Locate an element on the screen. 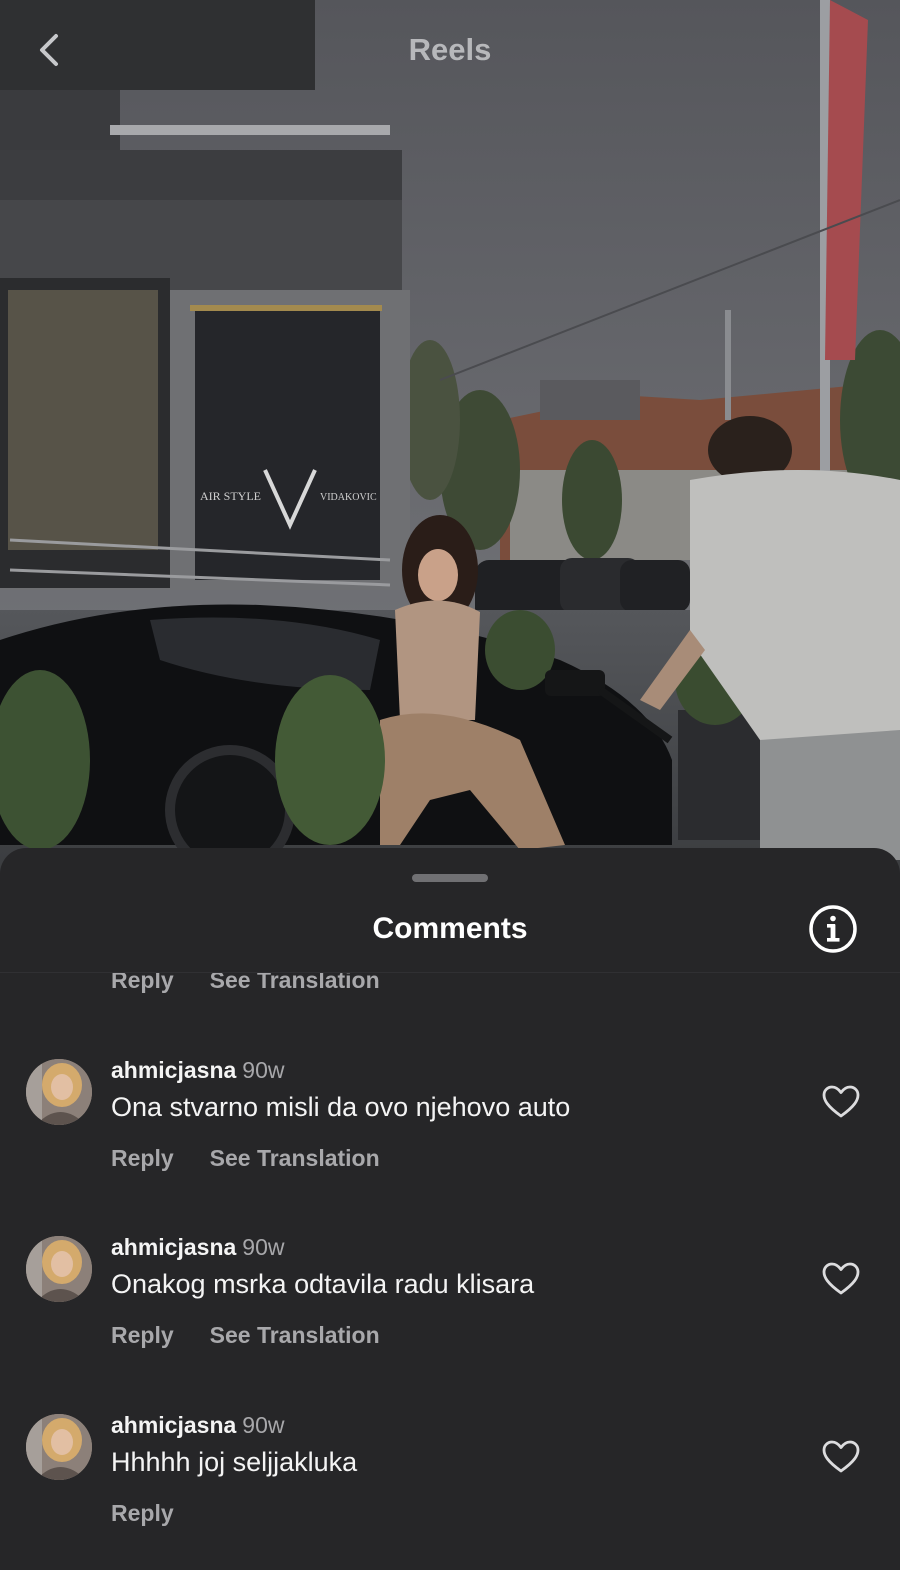  reels-top-bar: Reels is located at coordinates (450, 55).